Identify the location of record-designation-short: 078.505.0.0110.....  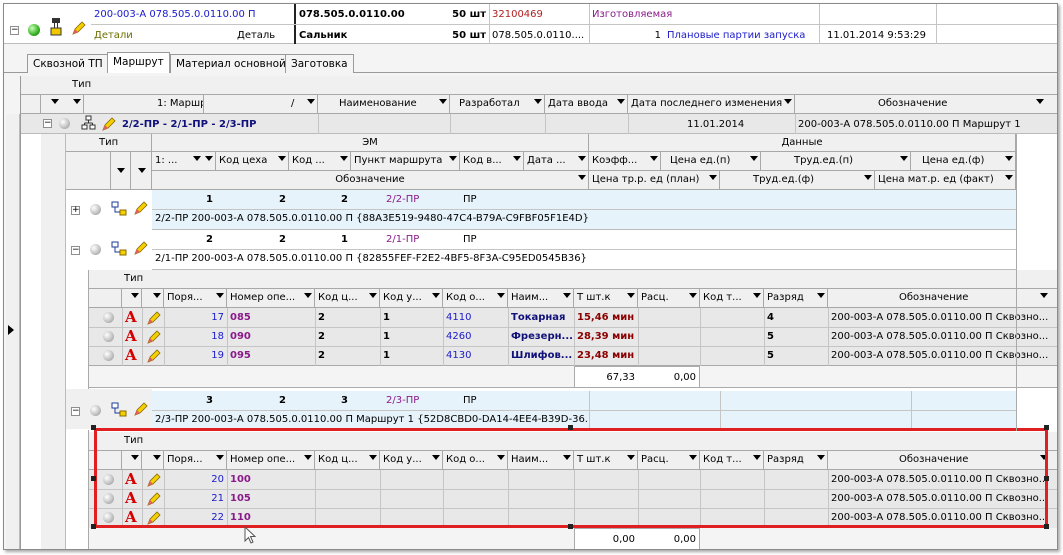
(538, 35).